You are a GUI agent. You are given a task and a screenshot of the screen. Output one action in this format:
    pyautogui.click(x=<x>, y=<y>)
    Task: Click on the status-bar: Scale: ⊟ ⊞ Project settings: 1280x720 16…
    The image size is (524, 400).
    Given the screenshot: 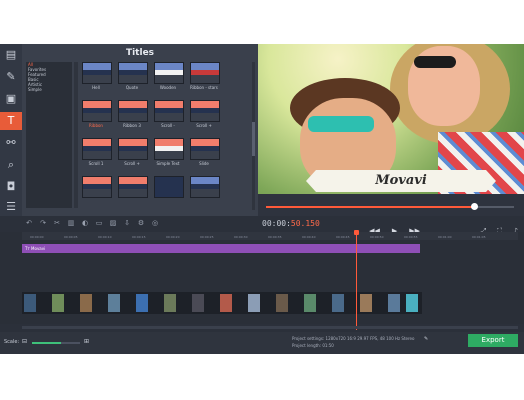 What is the action you would take?
    pyautogui.click(x=262, y=343)
    